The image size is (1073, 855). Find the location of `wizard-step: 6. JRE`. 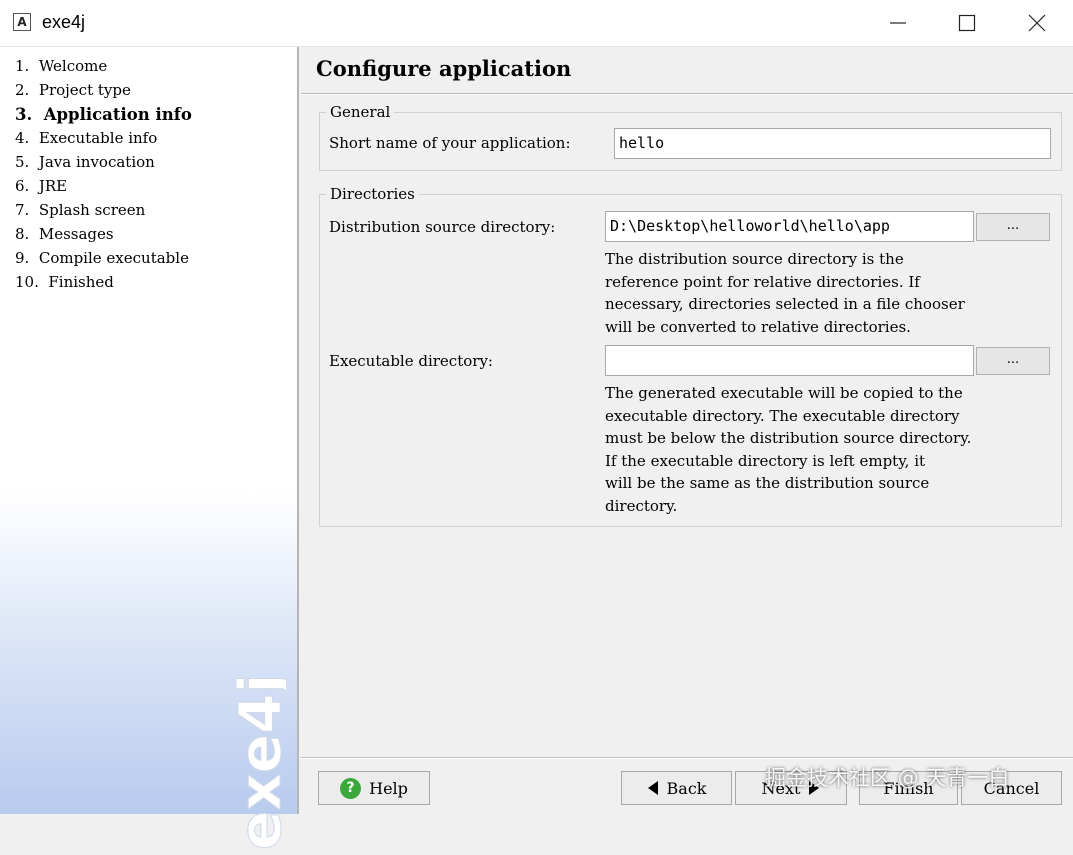

wizard-step: 6. JRE is located at coordinates (41, 186).